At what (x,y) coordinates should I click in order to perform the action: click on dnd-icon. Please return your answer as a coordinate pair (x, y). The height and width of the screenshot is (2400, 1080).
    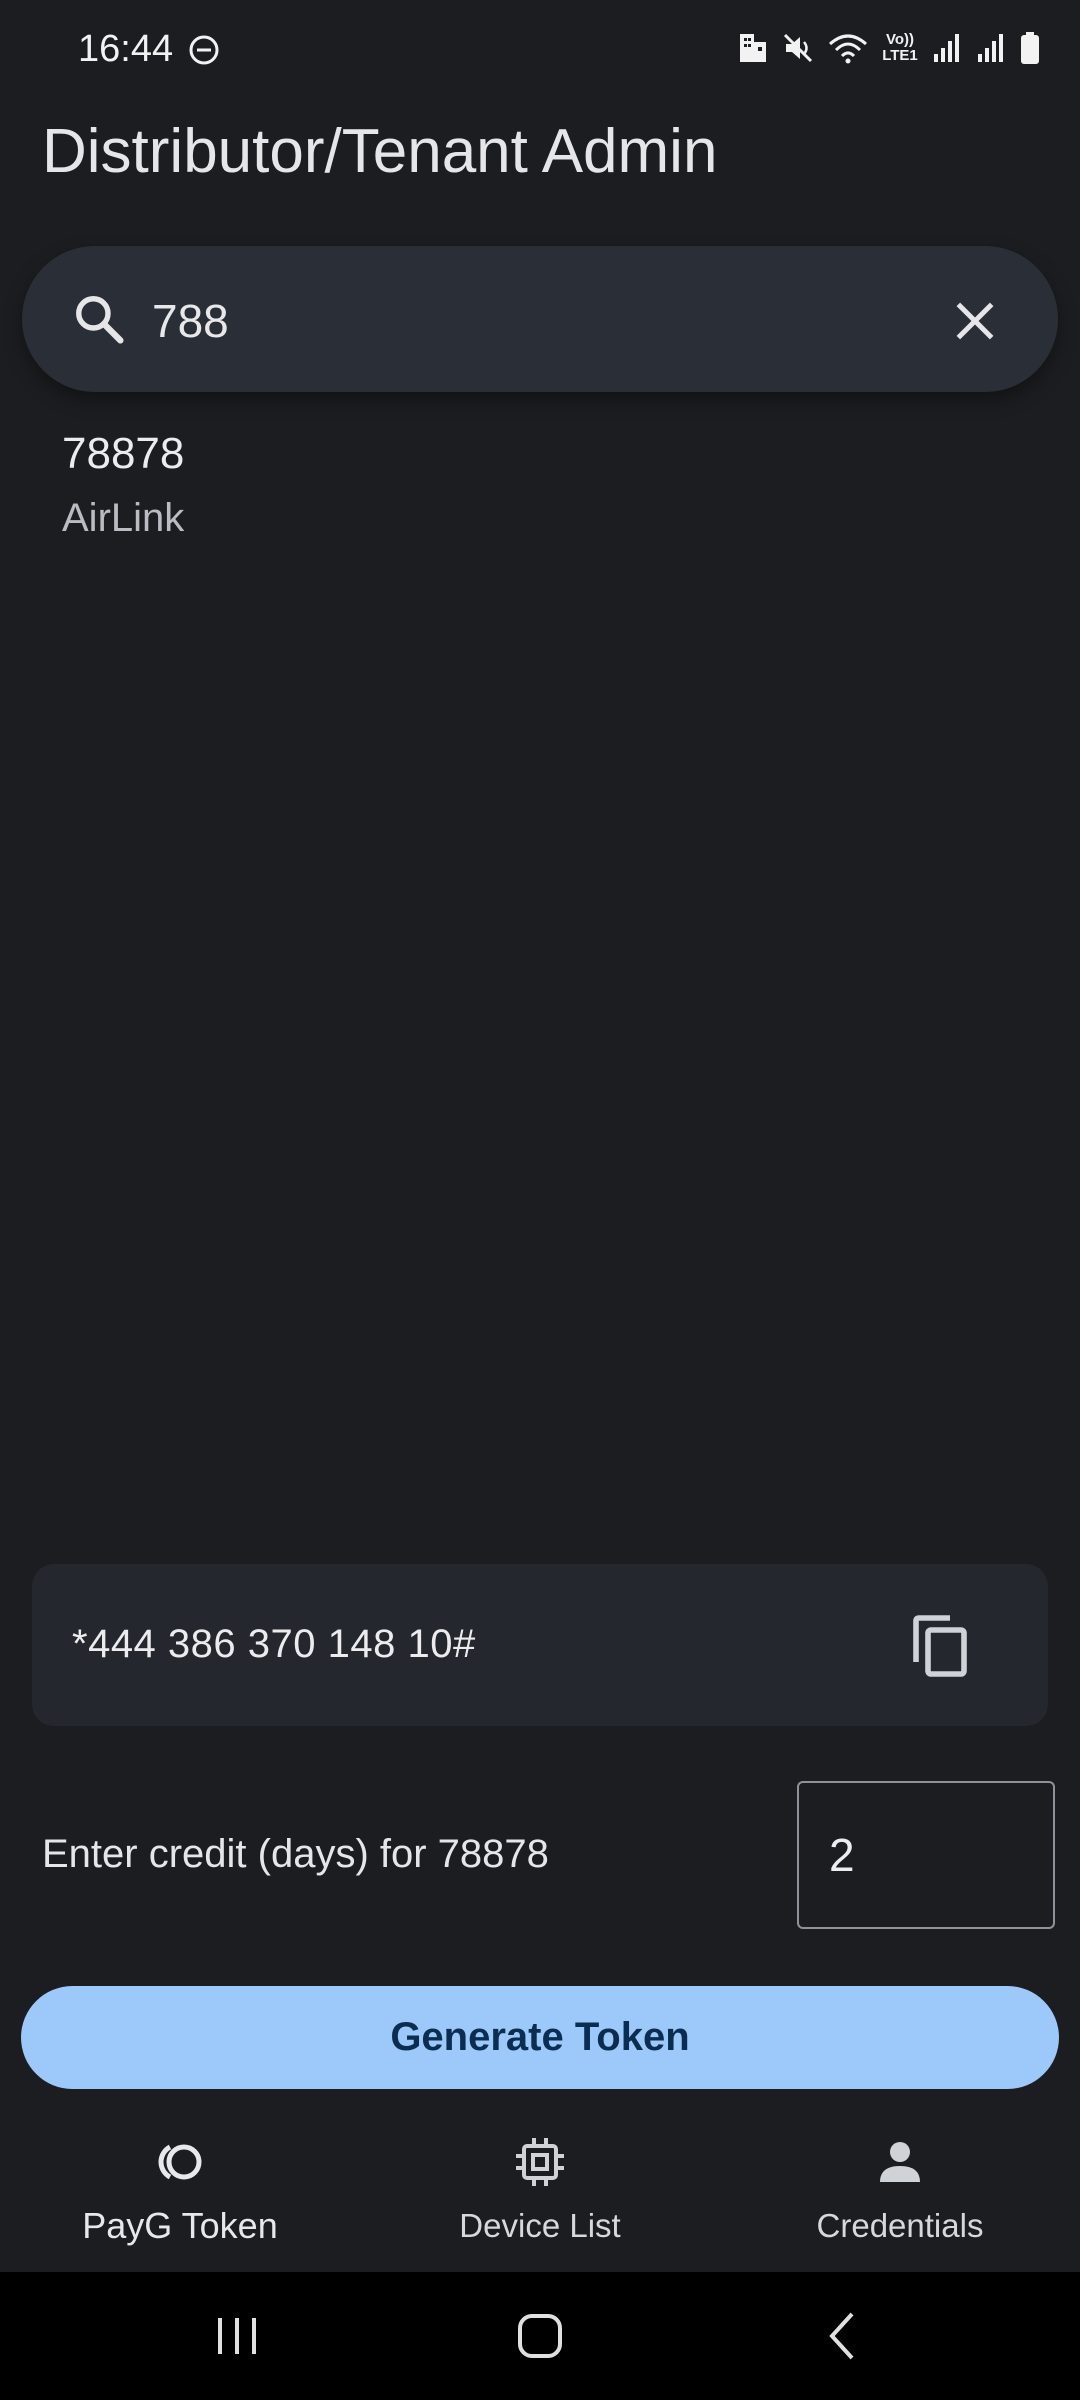
    Looking at the image, I should click on (204, 50).